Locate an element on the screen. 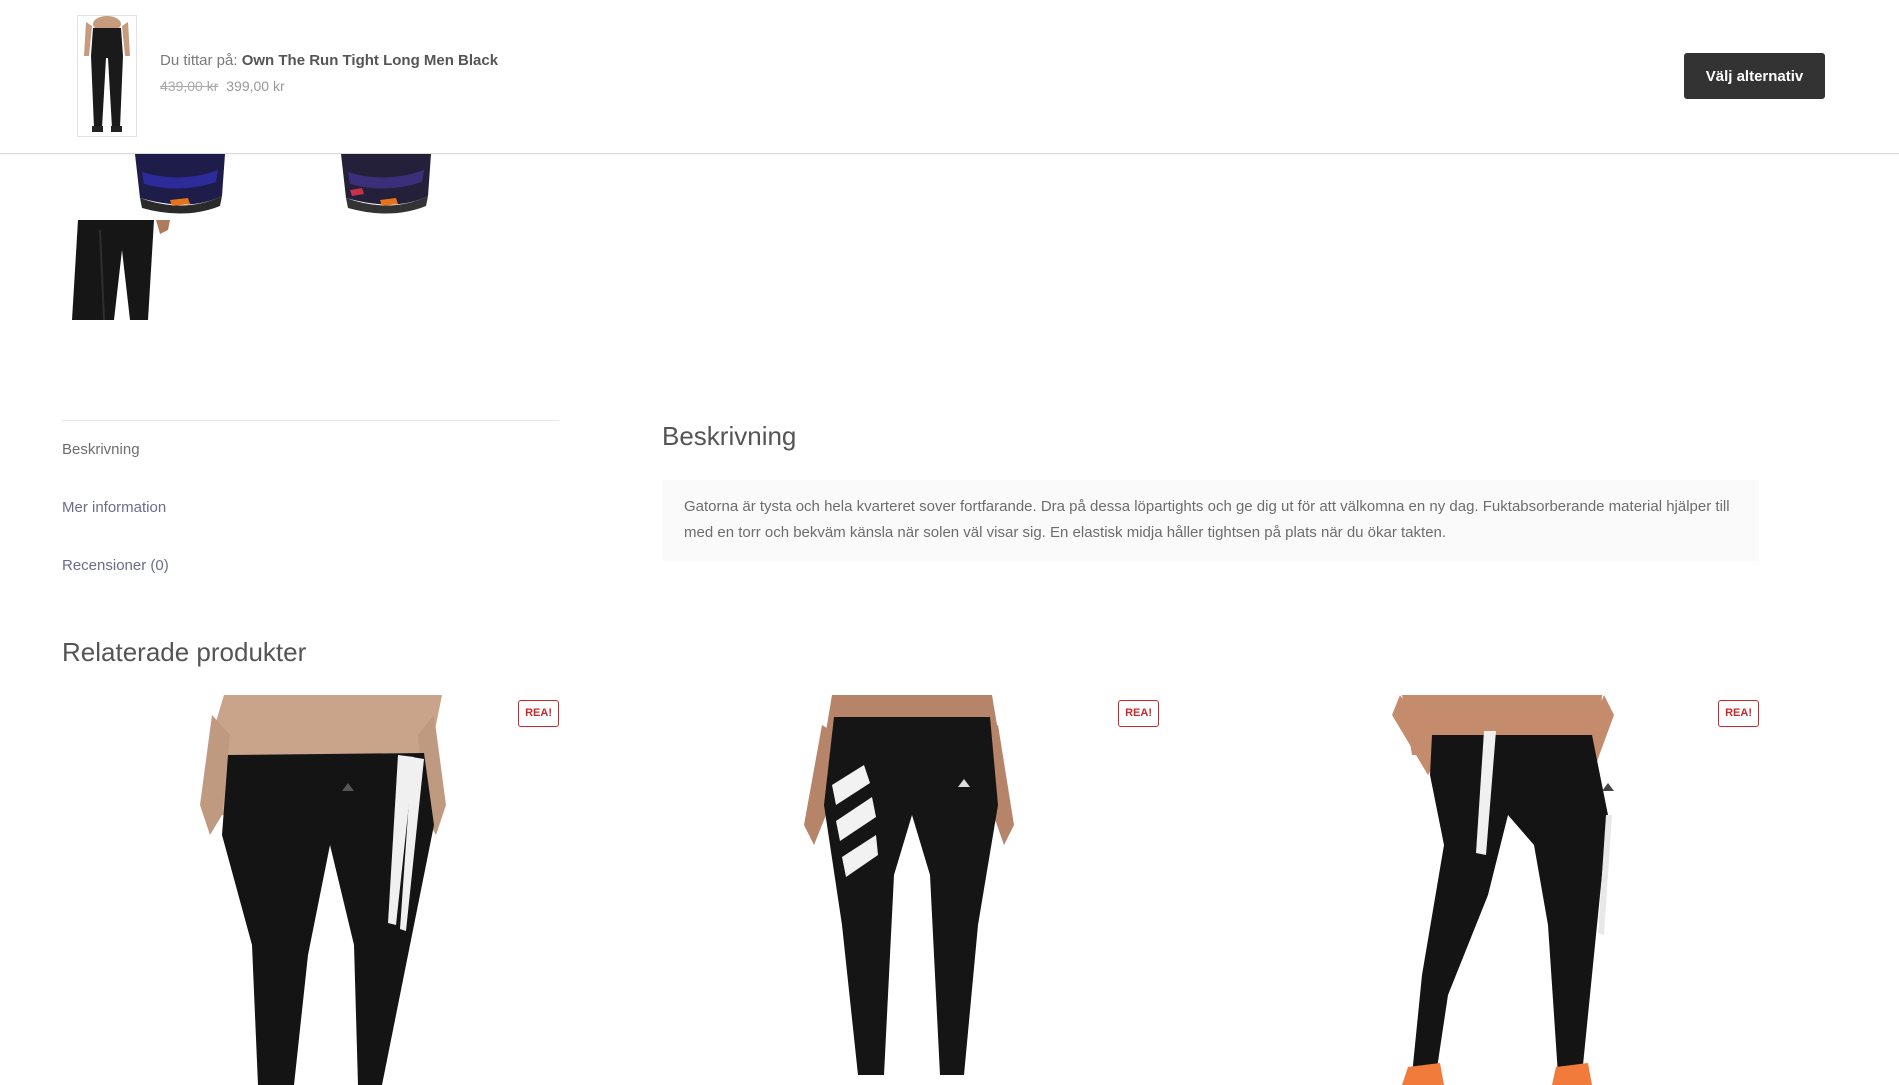 This screenshot has width=1899, height=1085. gallery-thumbnail-tights is located at coordinates (122, 270).